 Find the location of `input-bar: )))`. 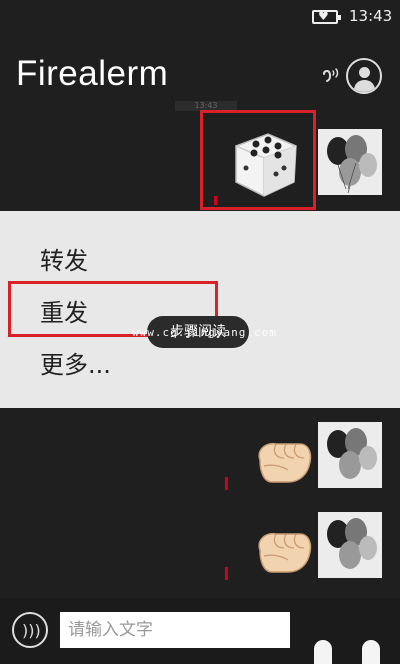

input-bar: ))) is located at coordinates (200, 631).